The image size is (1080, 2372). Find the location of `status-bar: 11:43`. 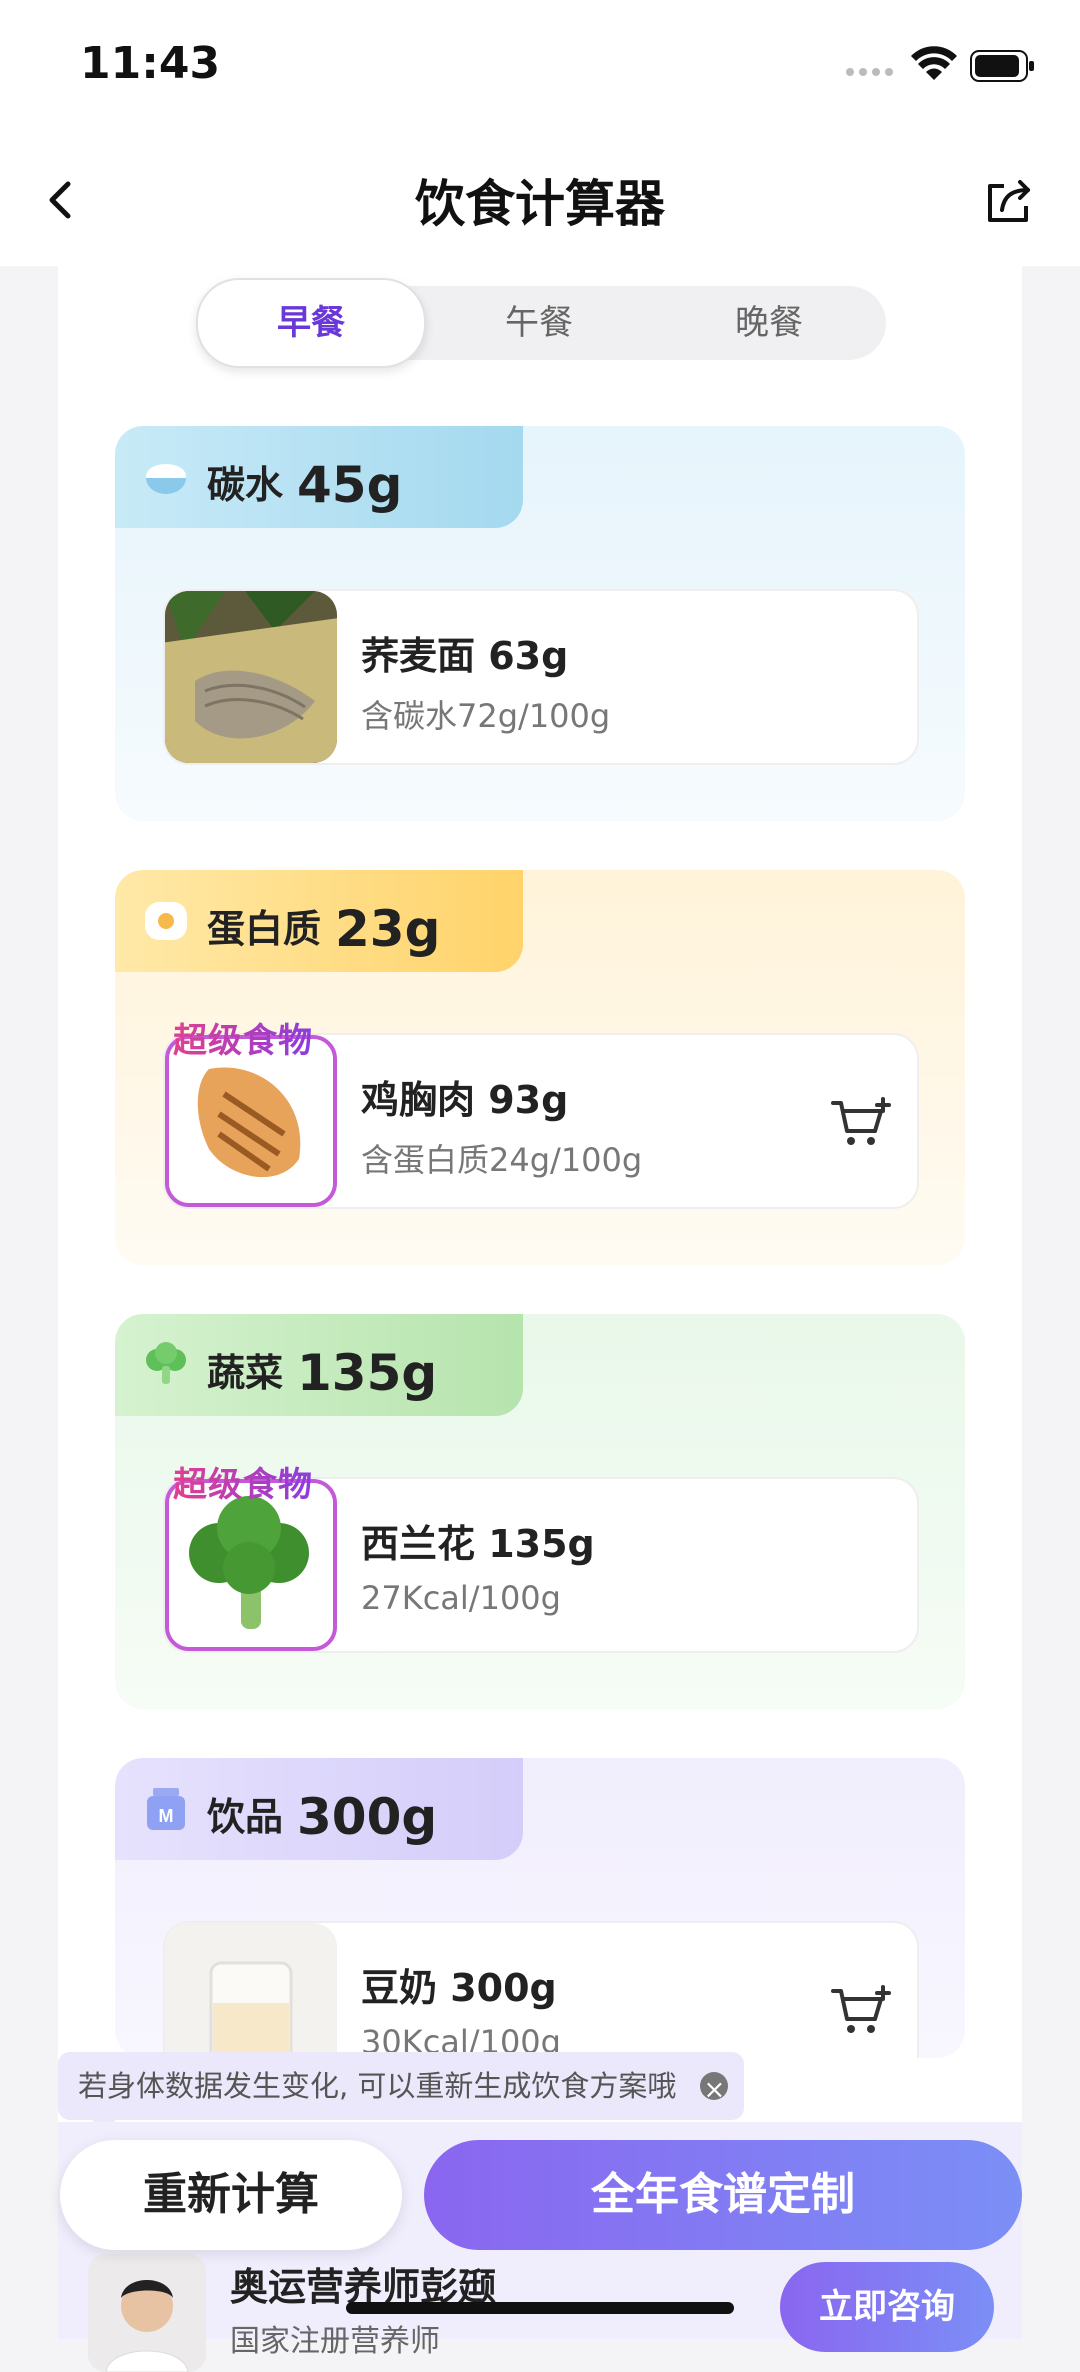

status-bar: 11:43 is located at coordinates (540, 65).